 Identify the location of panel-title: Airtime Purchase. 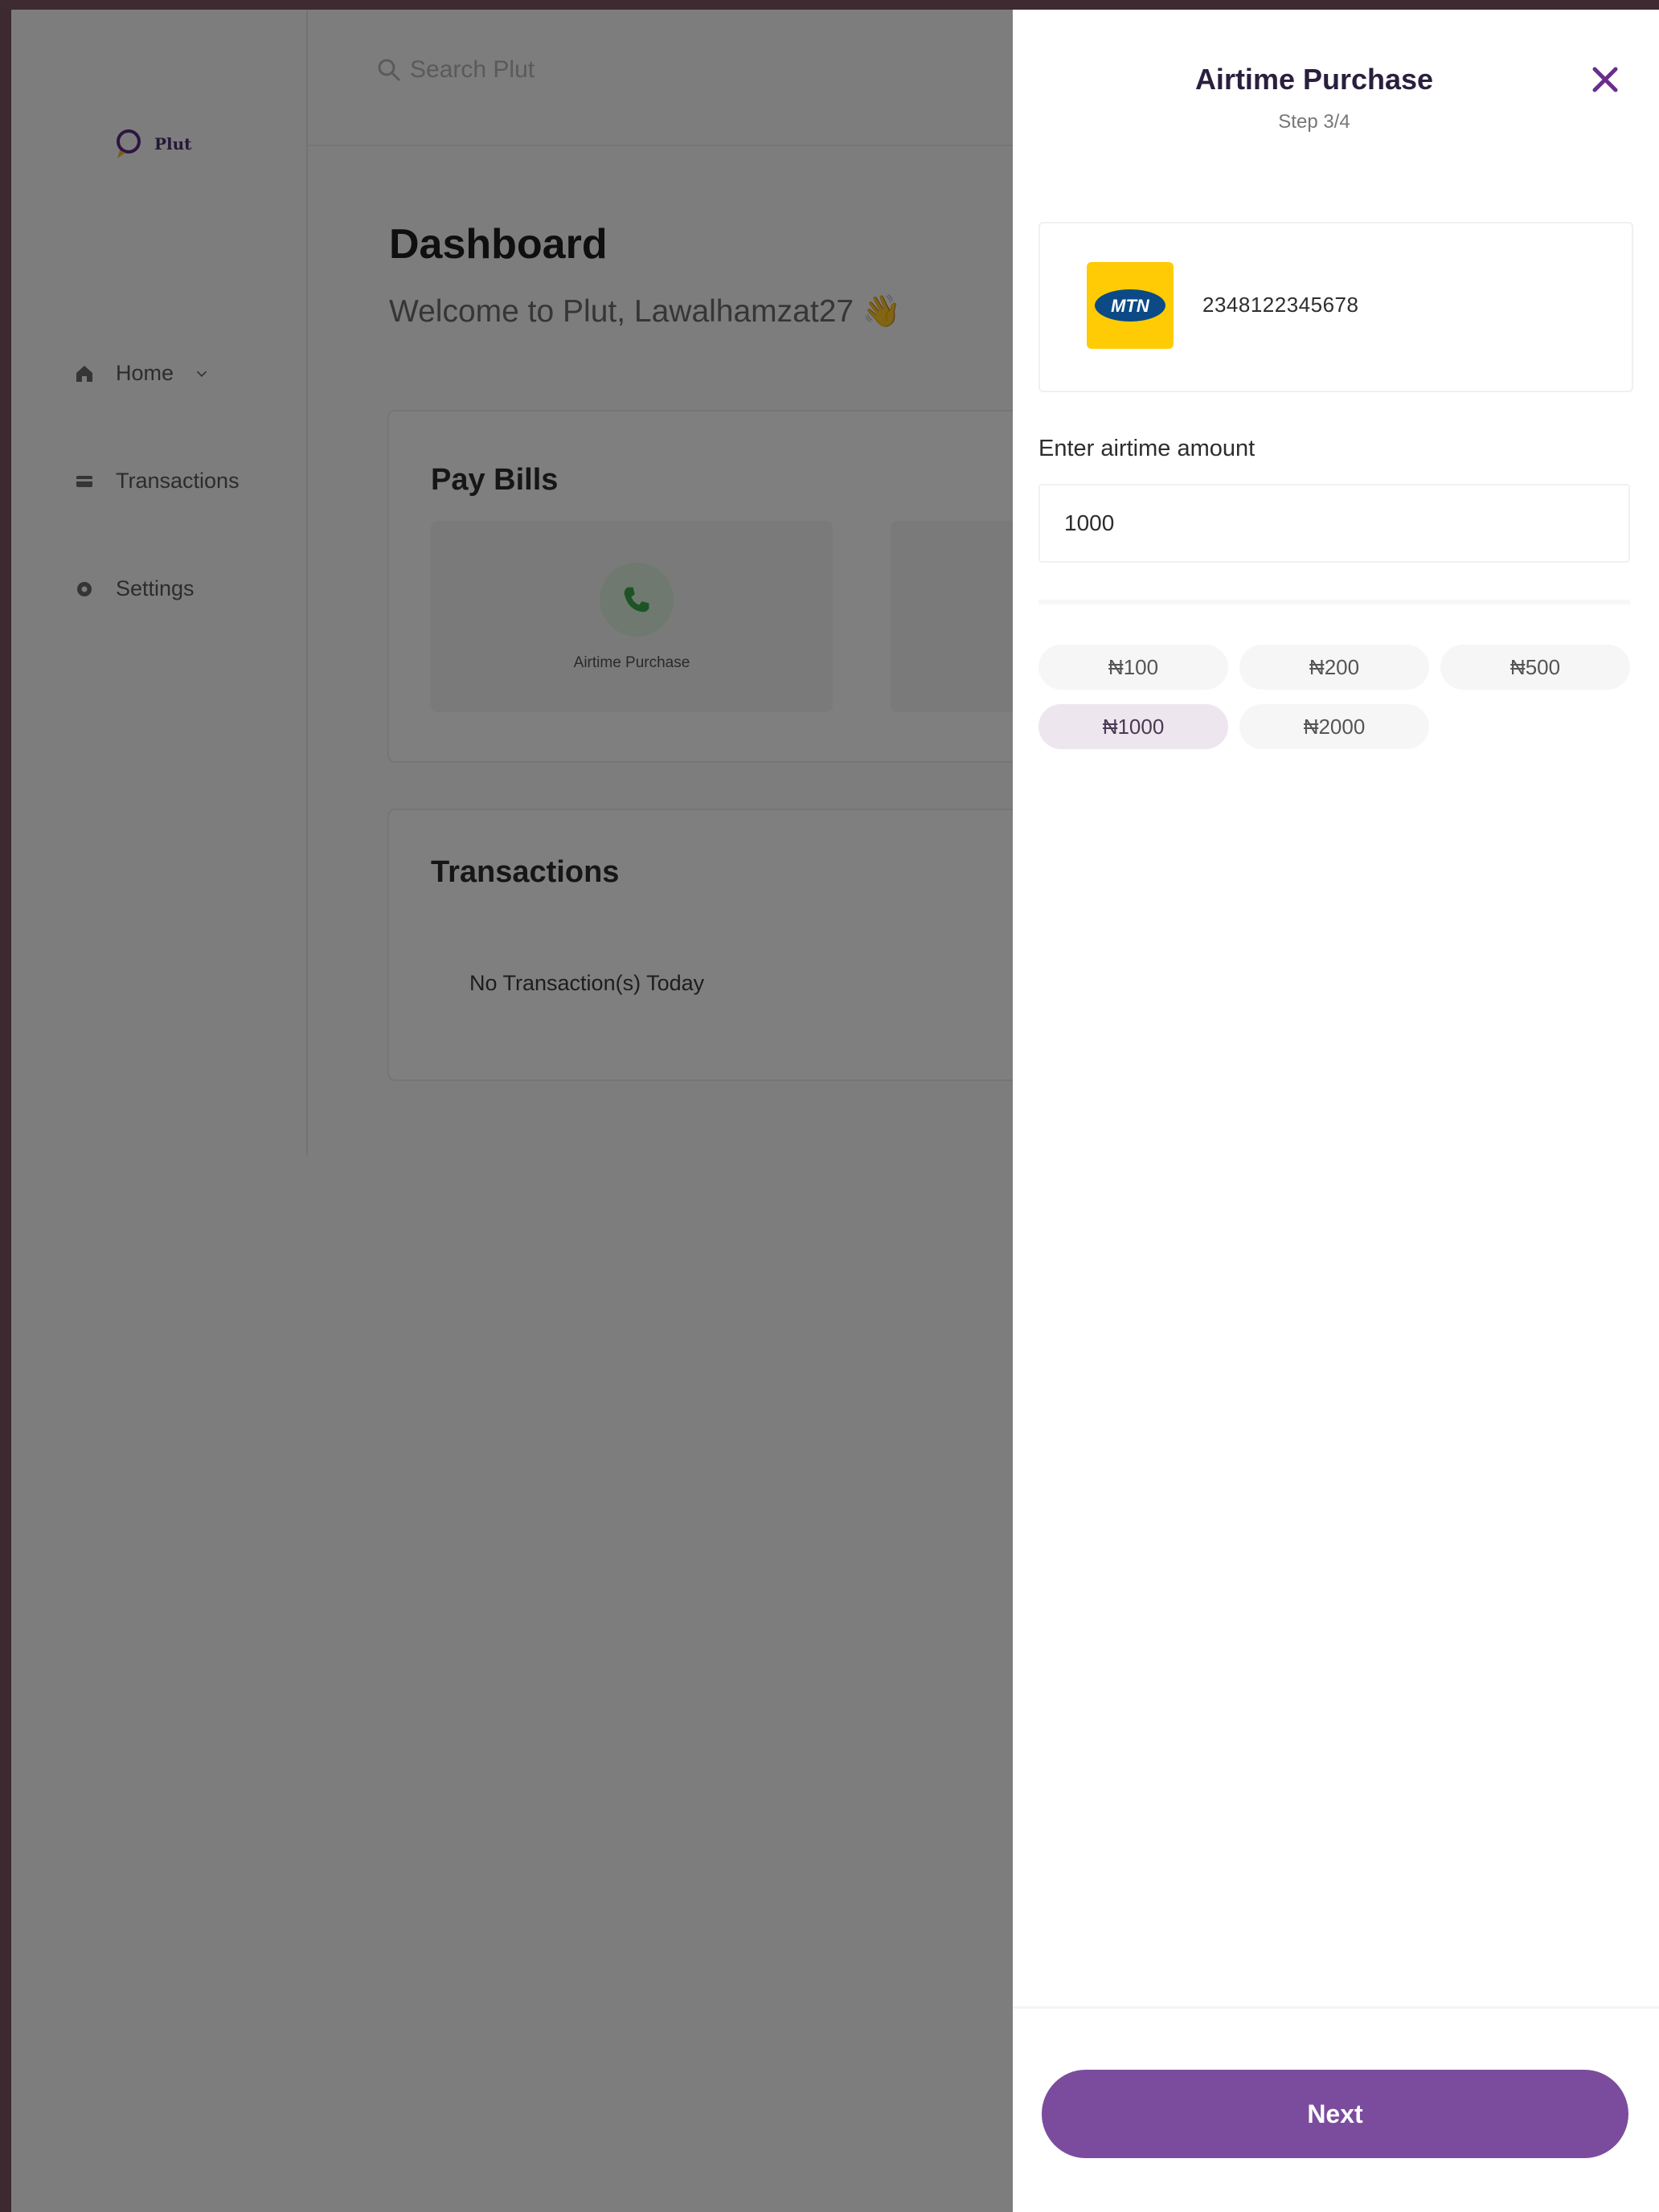
(1314, 79).